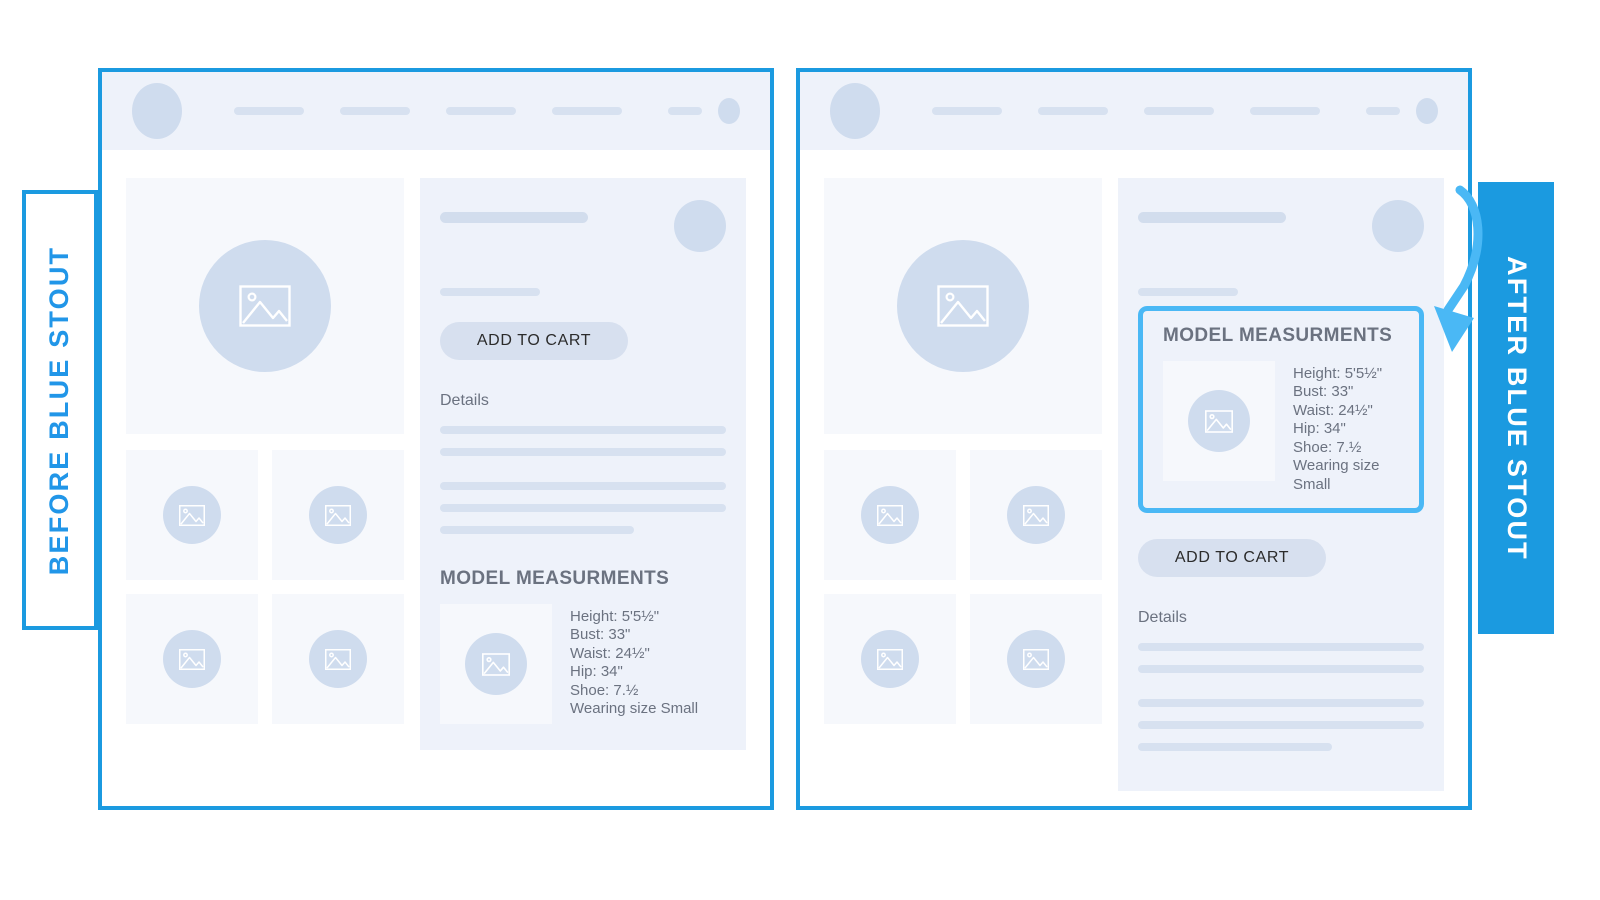 The image size is (1600, 900). I want to click on before-label-badge: BEFORE BLUE STOUT, so click(60, 410).